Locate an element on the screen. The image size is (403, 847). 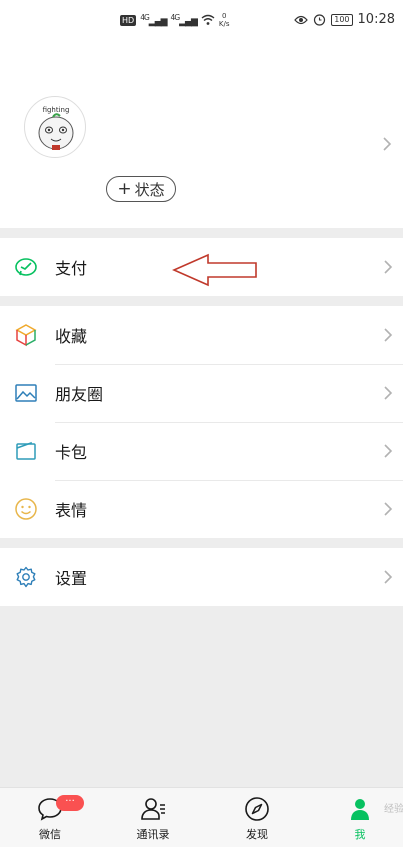
add-status-button: + 状态 is located at coordinates (141, 189).